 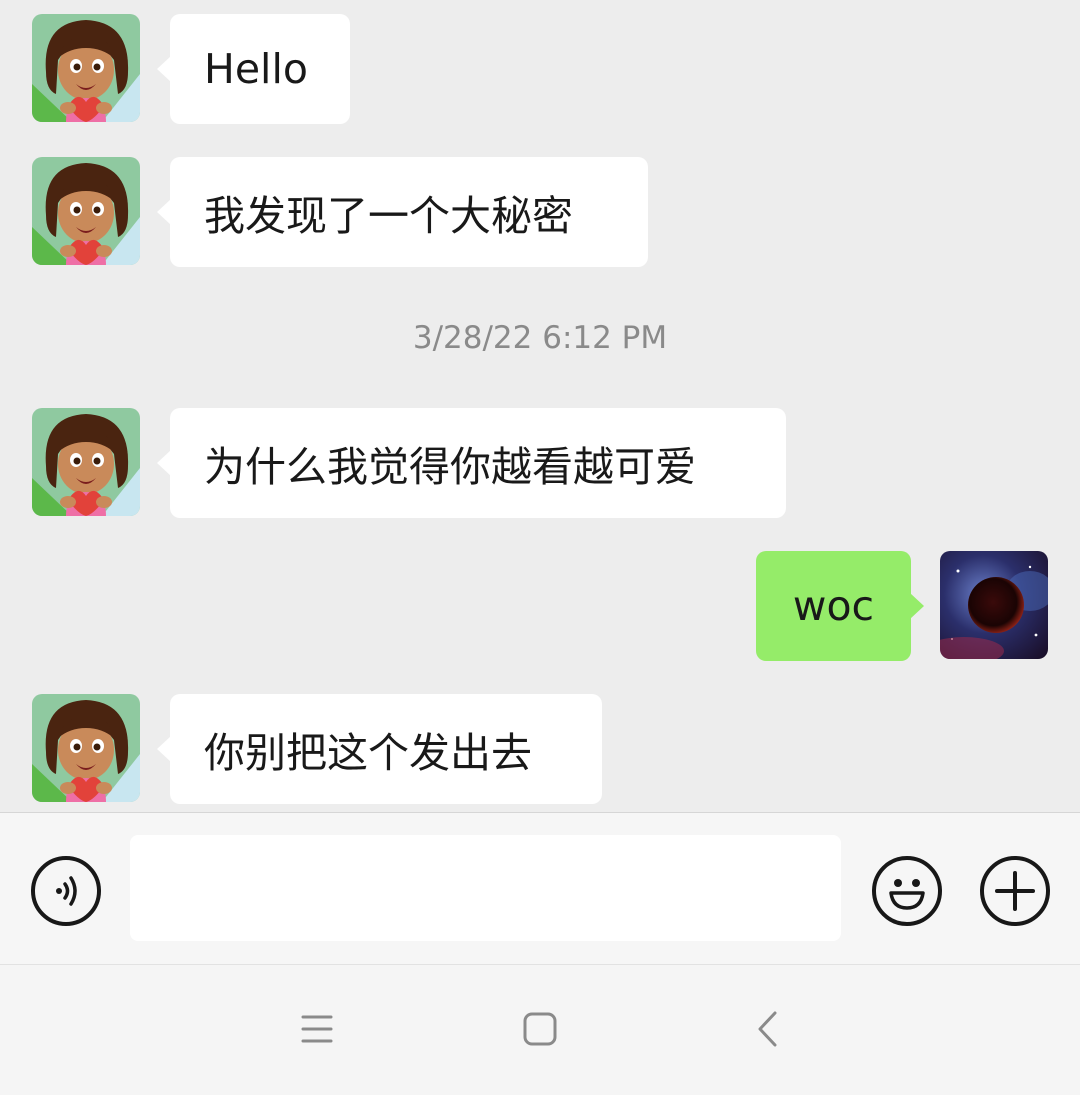 I want to click on emoji-button, so click(x=907, y=891).